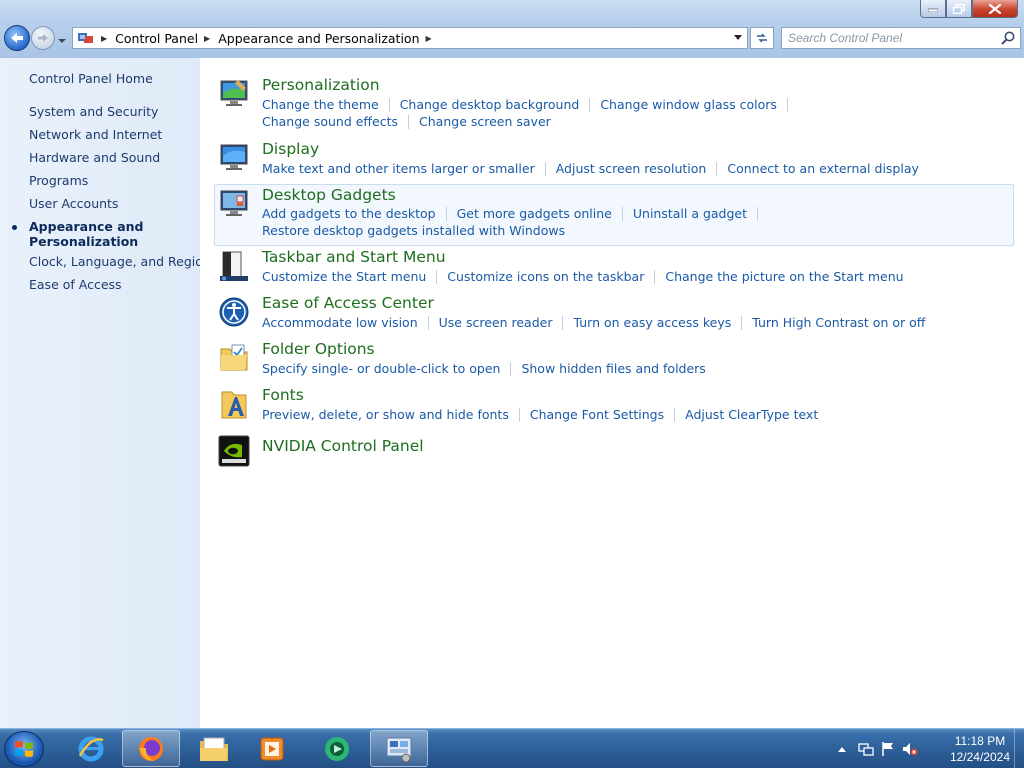  Describe the element at coordinates (784, 276) in the screenshot. I see `task-link: Change the picture on the Start menu` at that location.